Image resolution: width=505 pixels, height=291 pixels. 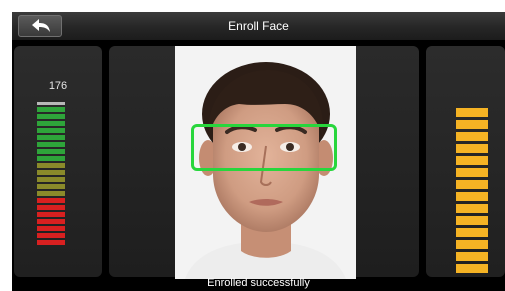 I want to click on progress-meter-panel, so click(x=465, y=161).